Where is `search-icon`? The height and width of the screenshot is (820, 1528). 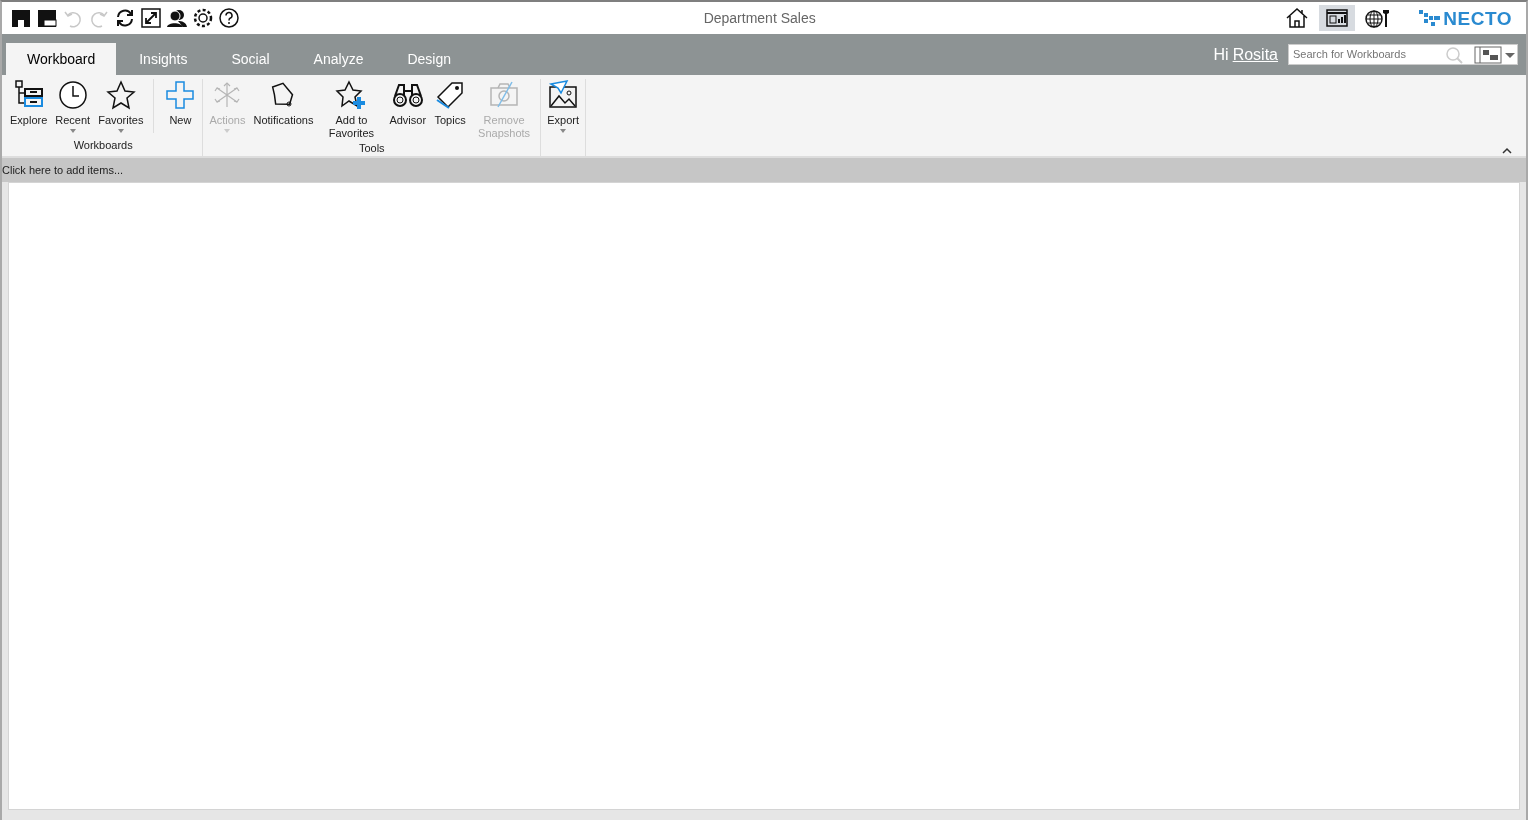 search-icon is located at coordinates (1455, 54).